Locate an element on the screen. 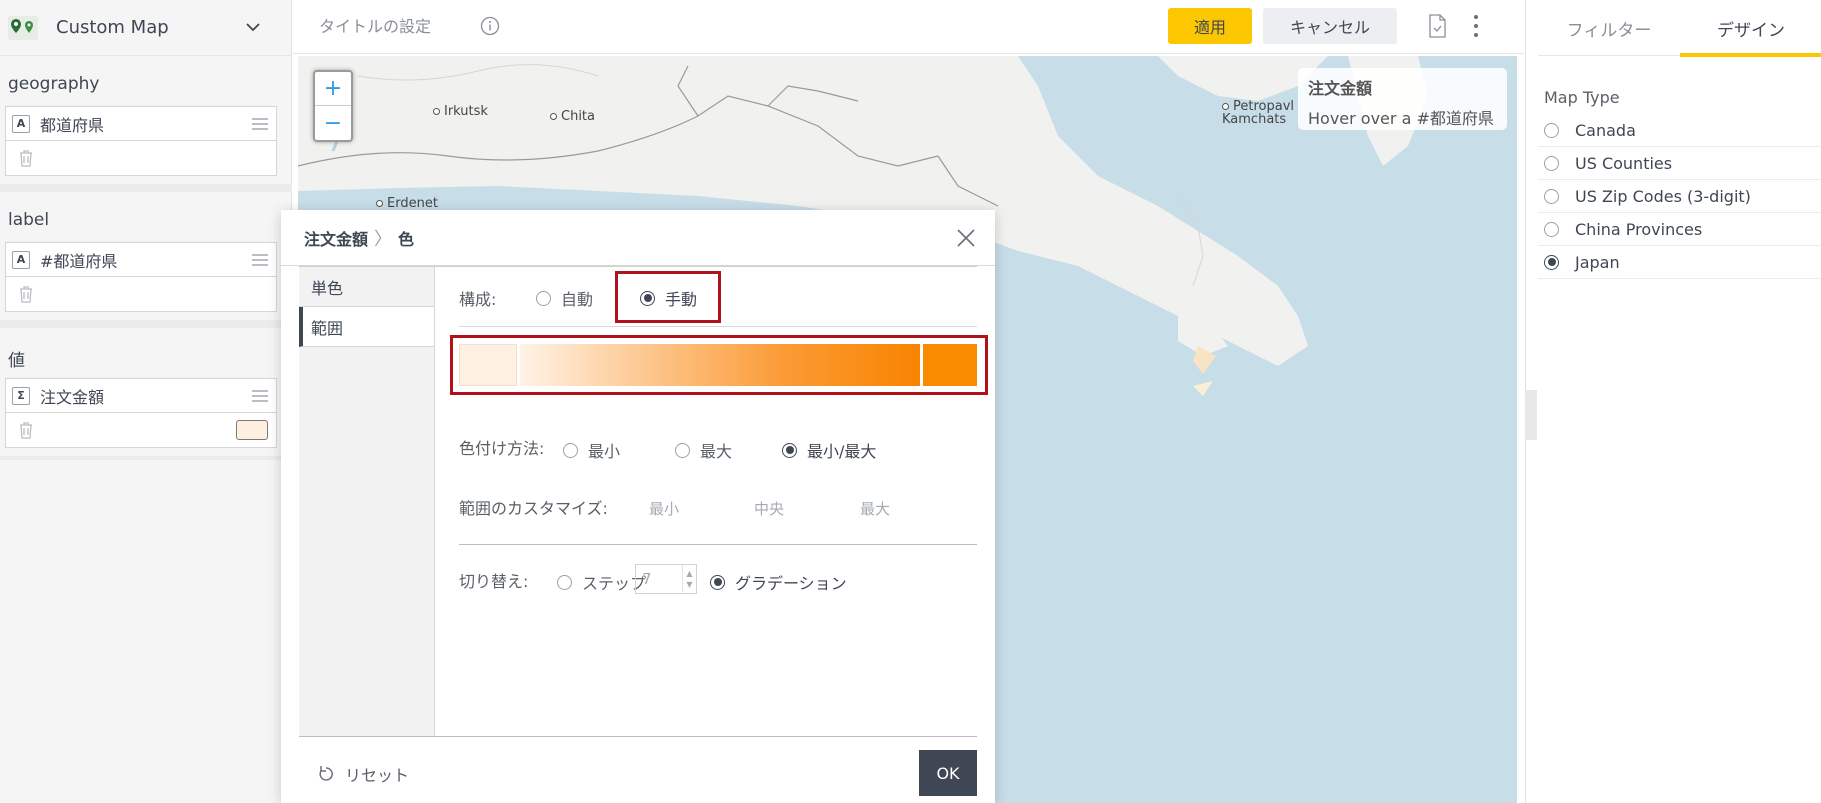 This screenshot has height=803, width=1821. max-color-swatch is located at coordinates (950, 365).